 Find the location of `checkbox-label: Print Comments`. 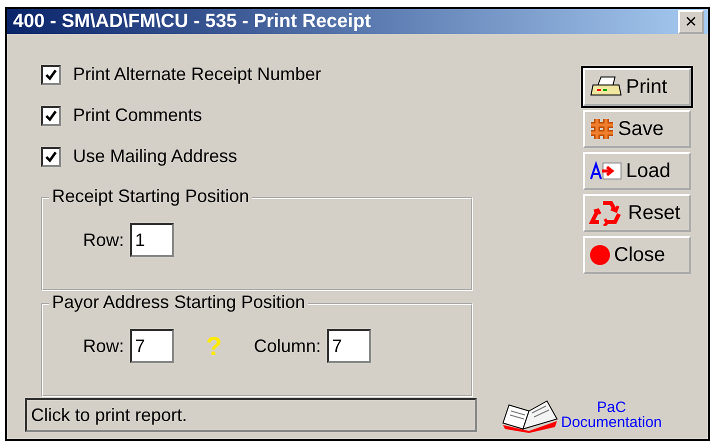

checkbox-label: Print Comments is located at coordinates (137, 115).